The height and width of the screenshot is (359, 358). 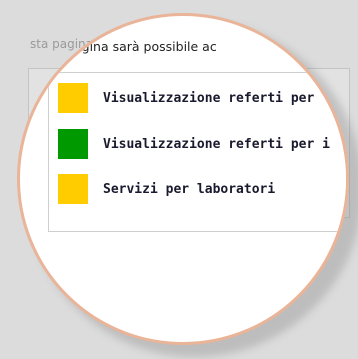 I want to click on service-link: Servizi per laboratori, so click(x=189, y=189).